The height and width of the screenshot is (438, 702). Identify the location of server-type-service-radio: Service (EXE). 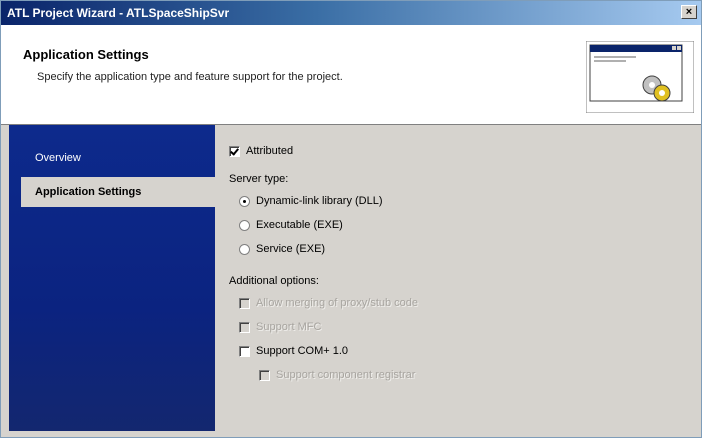
(282, 249).